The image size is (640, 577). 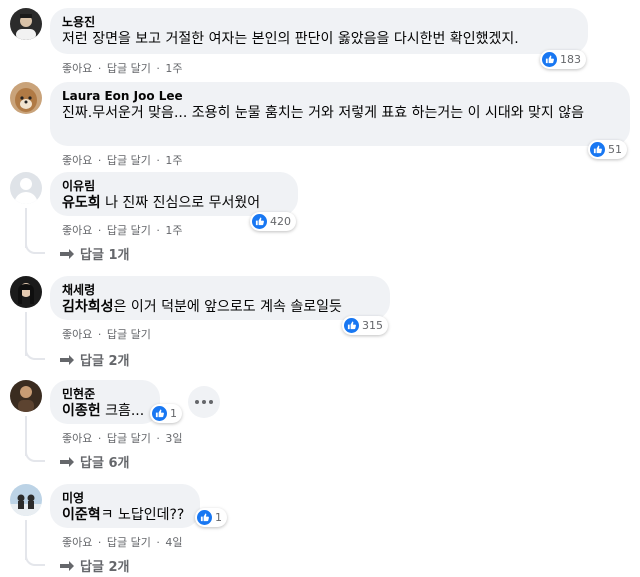 What do you see at coordinates (81, 203) in the screenshot?
I see `mention-link: 유도희` at bounding box center [81, 203].